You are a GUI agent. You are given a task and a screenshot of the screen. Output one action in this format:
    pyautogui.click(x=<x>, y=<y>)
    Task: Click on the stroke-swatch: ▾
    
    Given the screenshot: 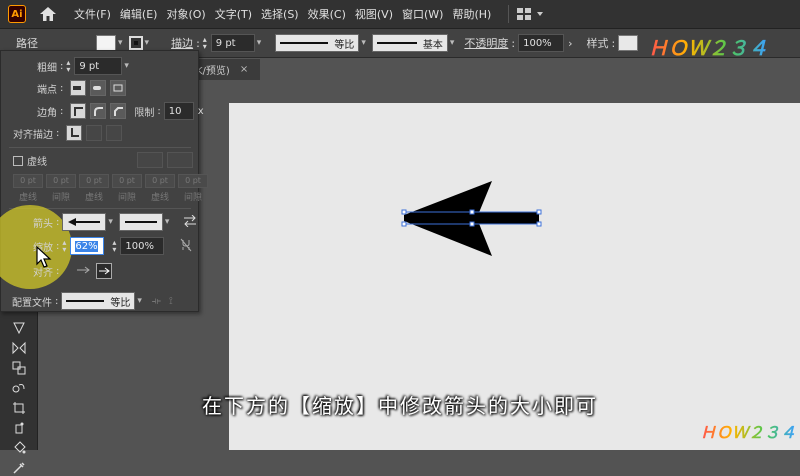 What is the action you would take?
    pyautogui.click(x=138, y=43)
    